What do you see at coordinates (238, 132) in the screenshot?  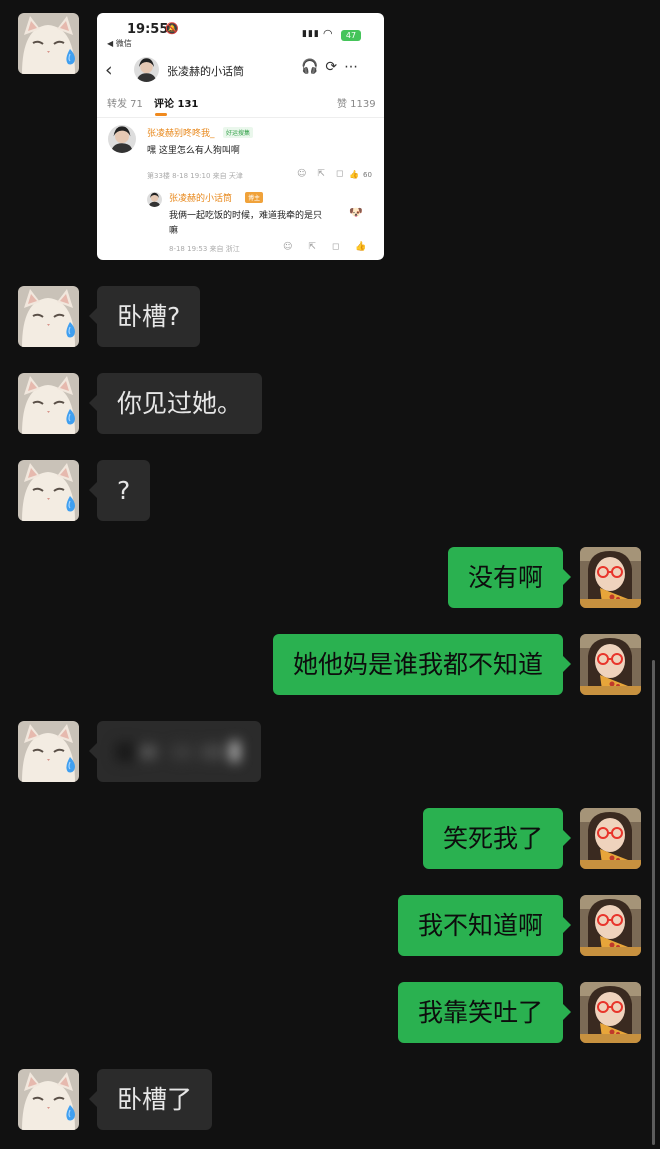 I see `comment-tag: 好运搜集` at bounding box center [238, 132].